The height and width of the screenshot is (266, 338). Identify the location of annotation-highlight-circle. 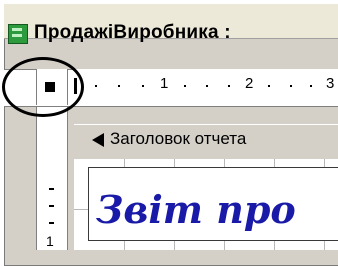
(43, 87).